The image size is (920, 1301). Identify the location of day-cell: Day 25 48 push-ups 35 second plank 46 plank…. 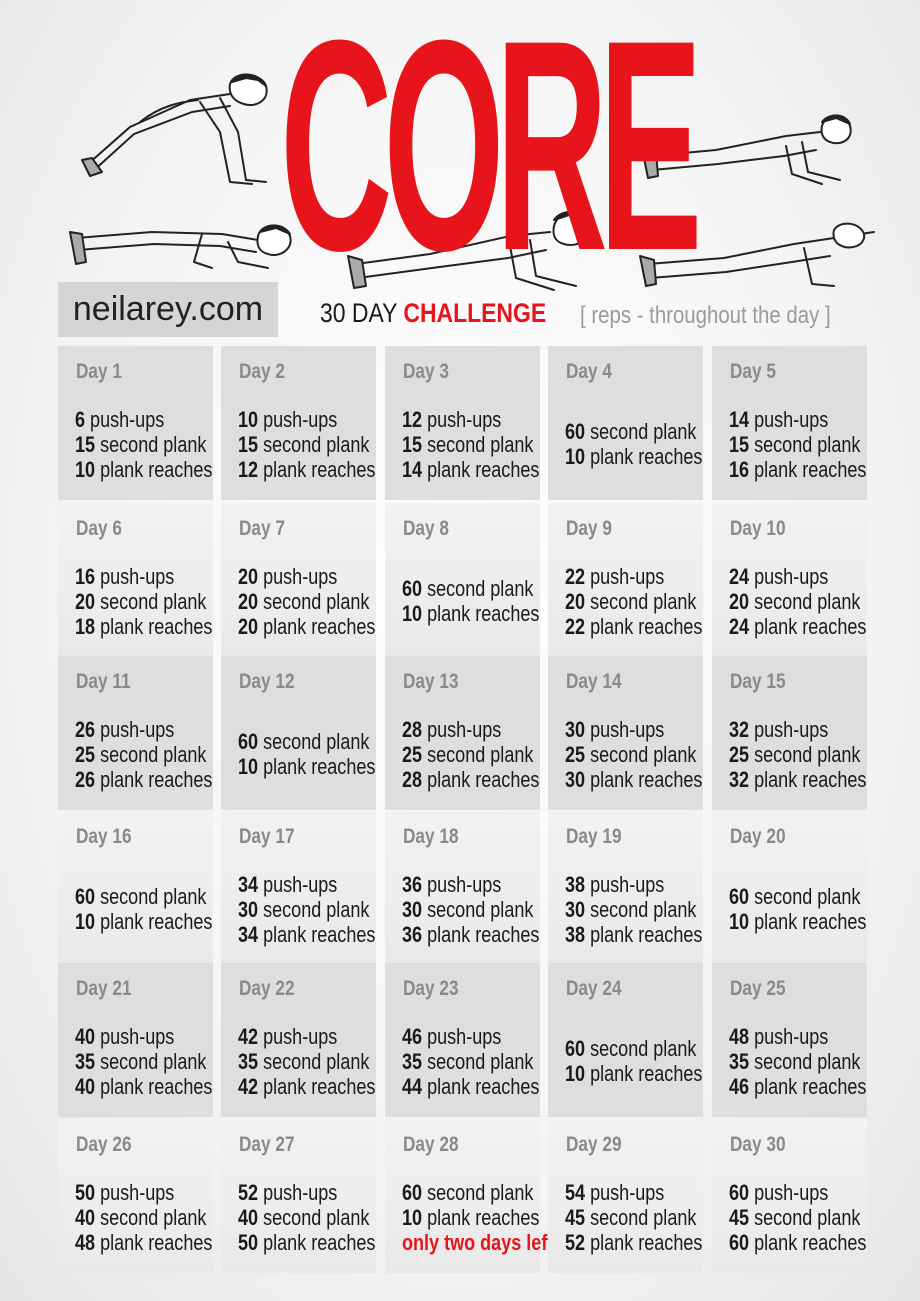
(789, 1040).